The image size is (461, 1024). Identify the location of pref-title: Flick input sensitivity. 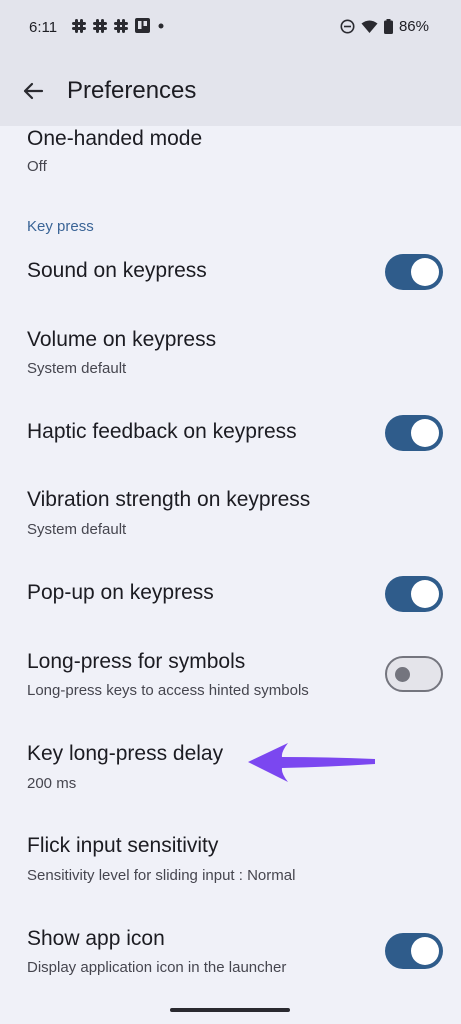
(123, 845).